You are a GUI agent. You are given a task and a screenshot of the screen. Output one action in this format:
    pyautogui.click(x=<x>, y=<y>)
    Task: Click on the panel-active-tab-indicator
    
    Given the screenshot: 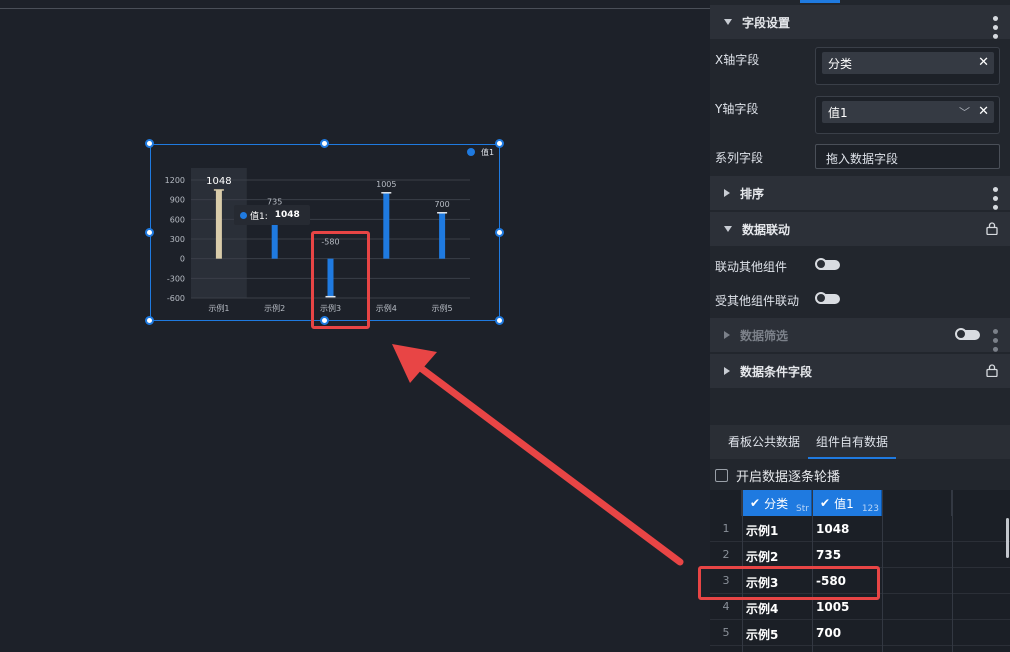 What is the action you would take?
    pyautogui.click(x=820, y=1)
    